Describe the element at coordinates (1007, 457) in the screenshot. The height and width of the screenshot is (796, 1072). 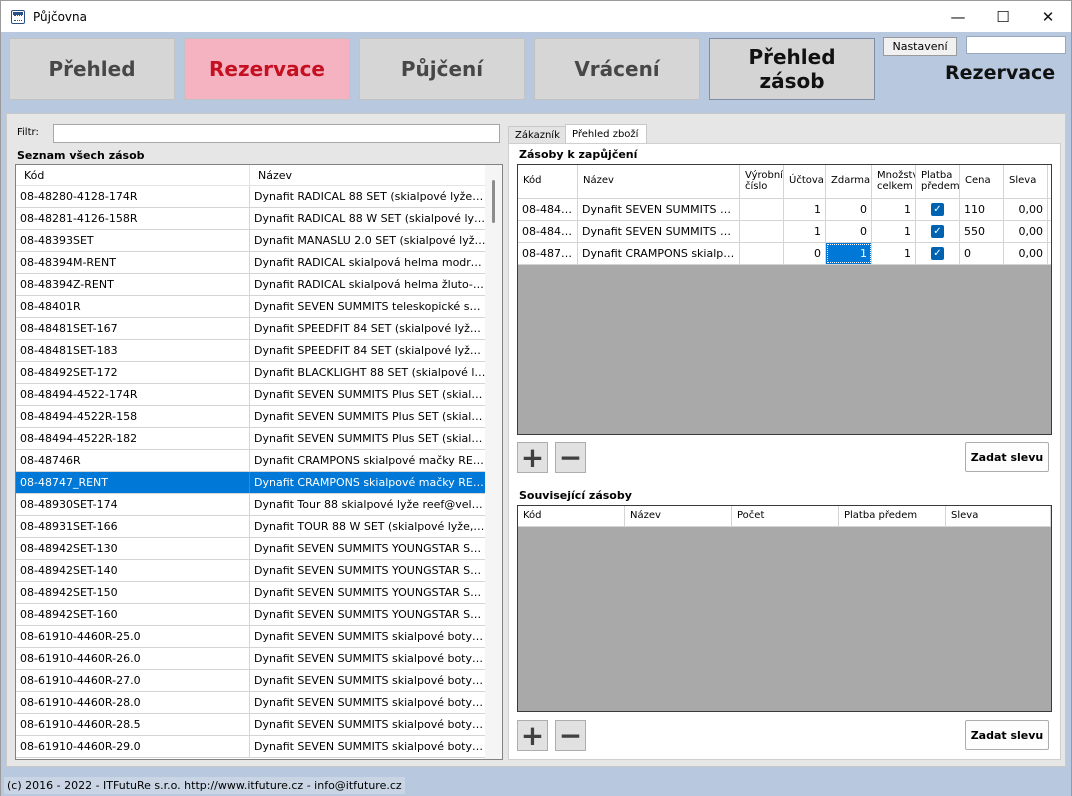
I see `rental-discount-button: Zadat slevu` at that location.